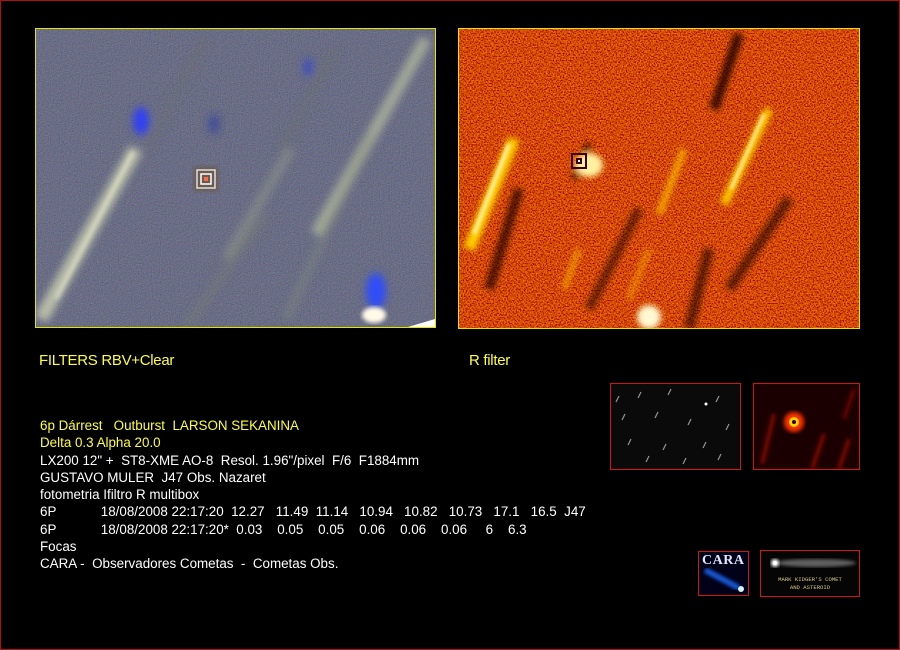  What do you see at coordinates (58, 547) in the screenshot?
I see `software-line: Focas` at bounding box center [58, 547].